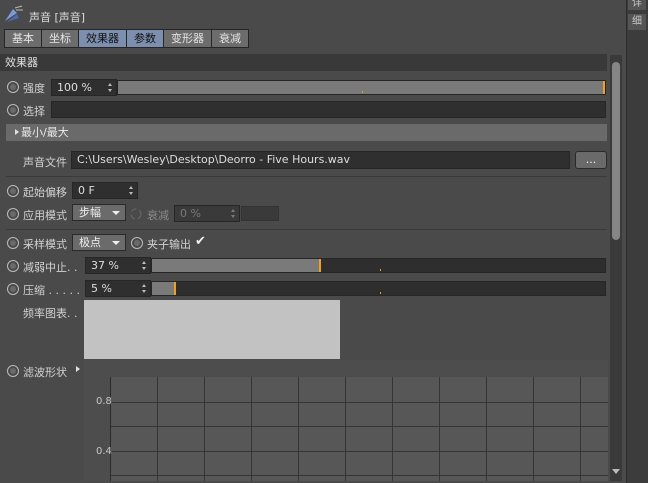  Describe the element at coordinates (86, 190) in the screenshot. I see `start-offset-value: 0 F` at that location.